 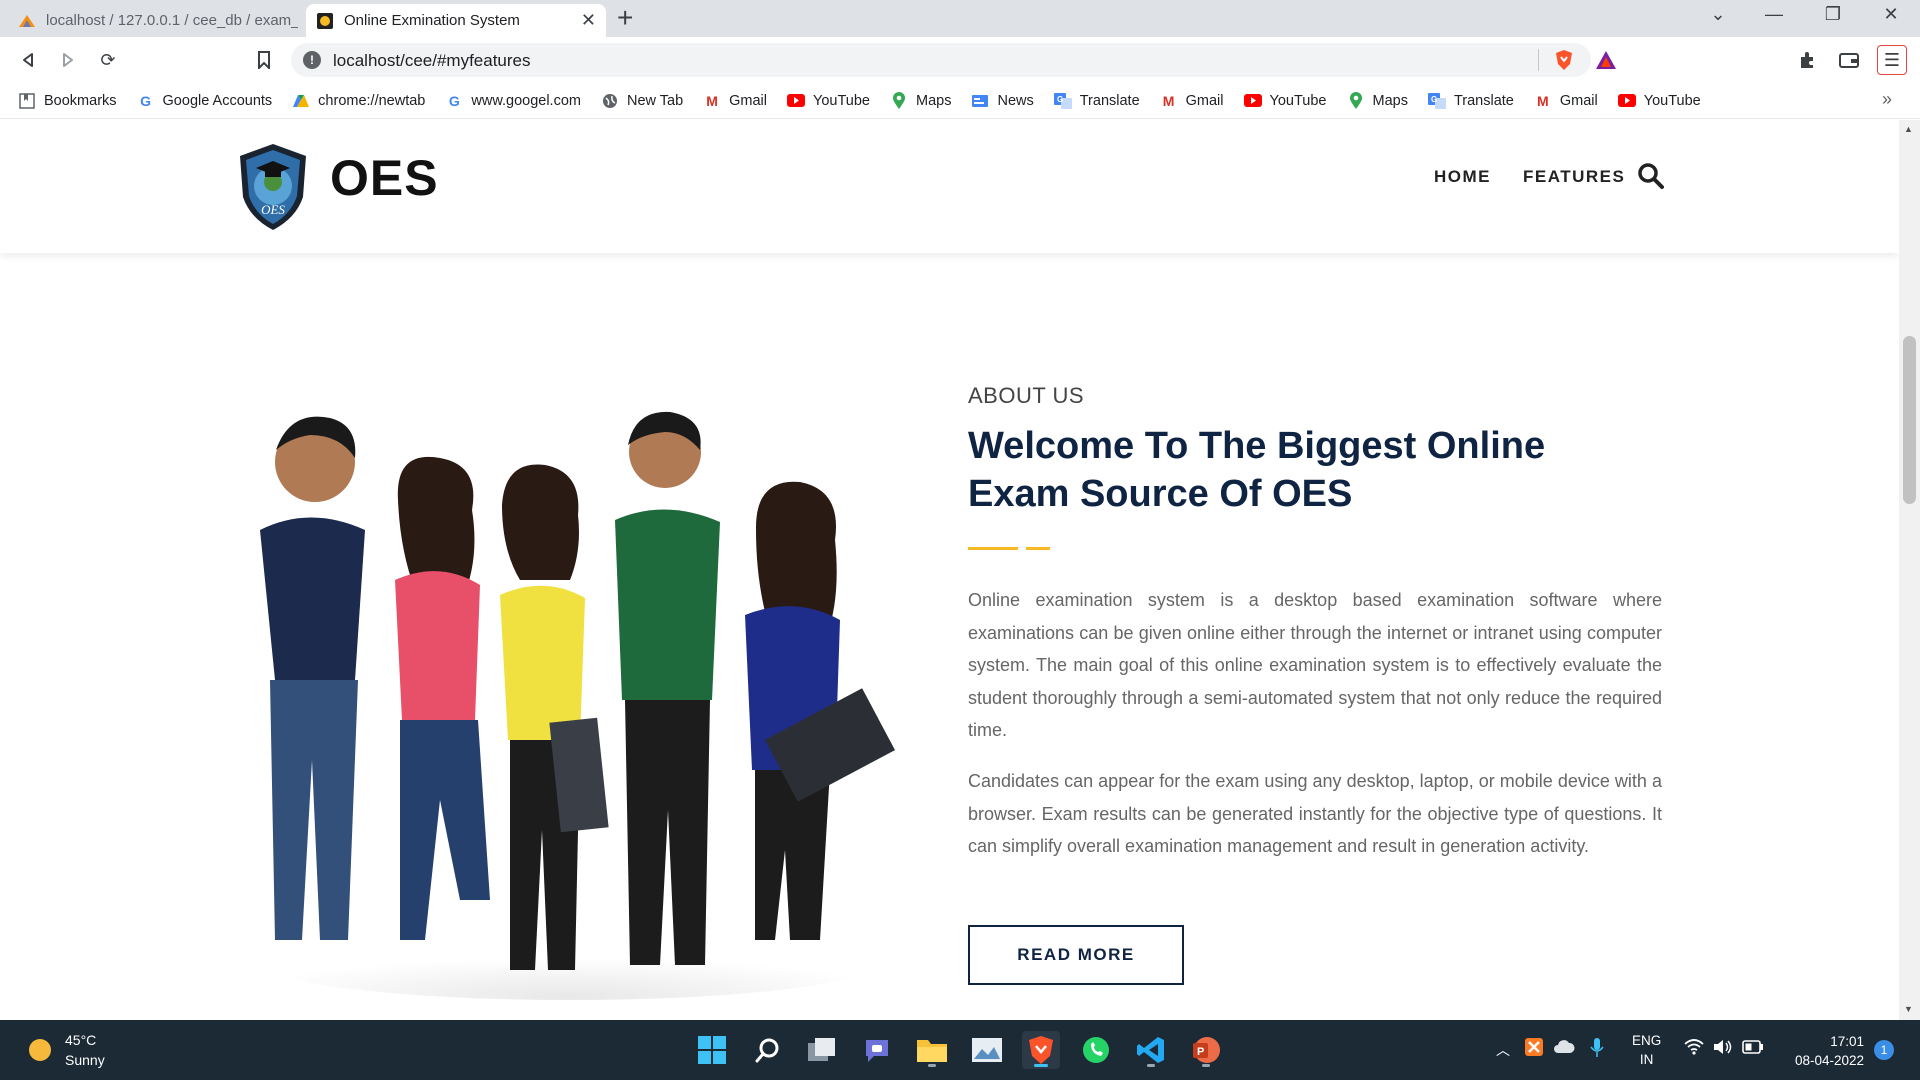 I want to click on bookmarks-overflow-button: », so click(x=1887, y=99).